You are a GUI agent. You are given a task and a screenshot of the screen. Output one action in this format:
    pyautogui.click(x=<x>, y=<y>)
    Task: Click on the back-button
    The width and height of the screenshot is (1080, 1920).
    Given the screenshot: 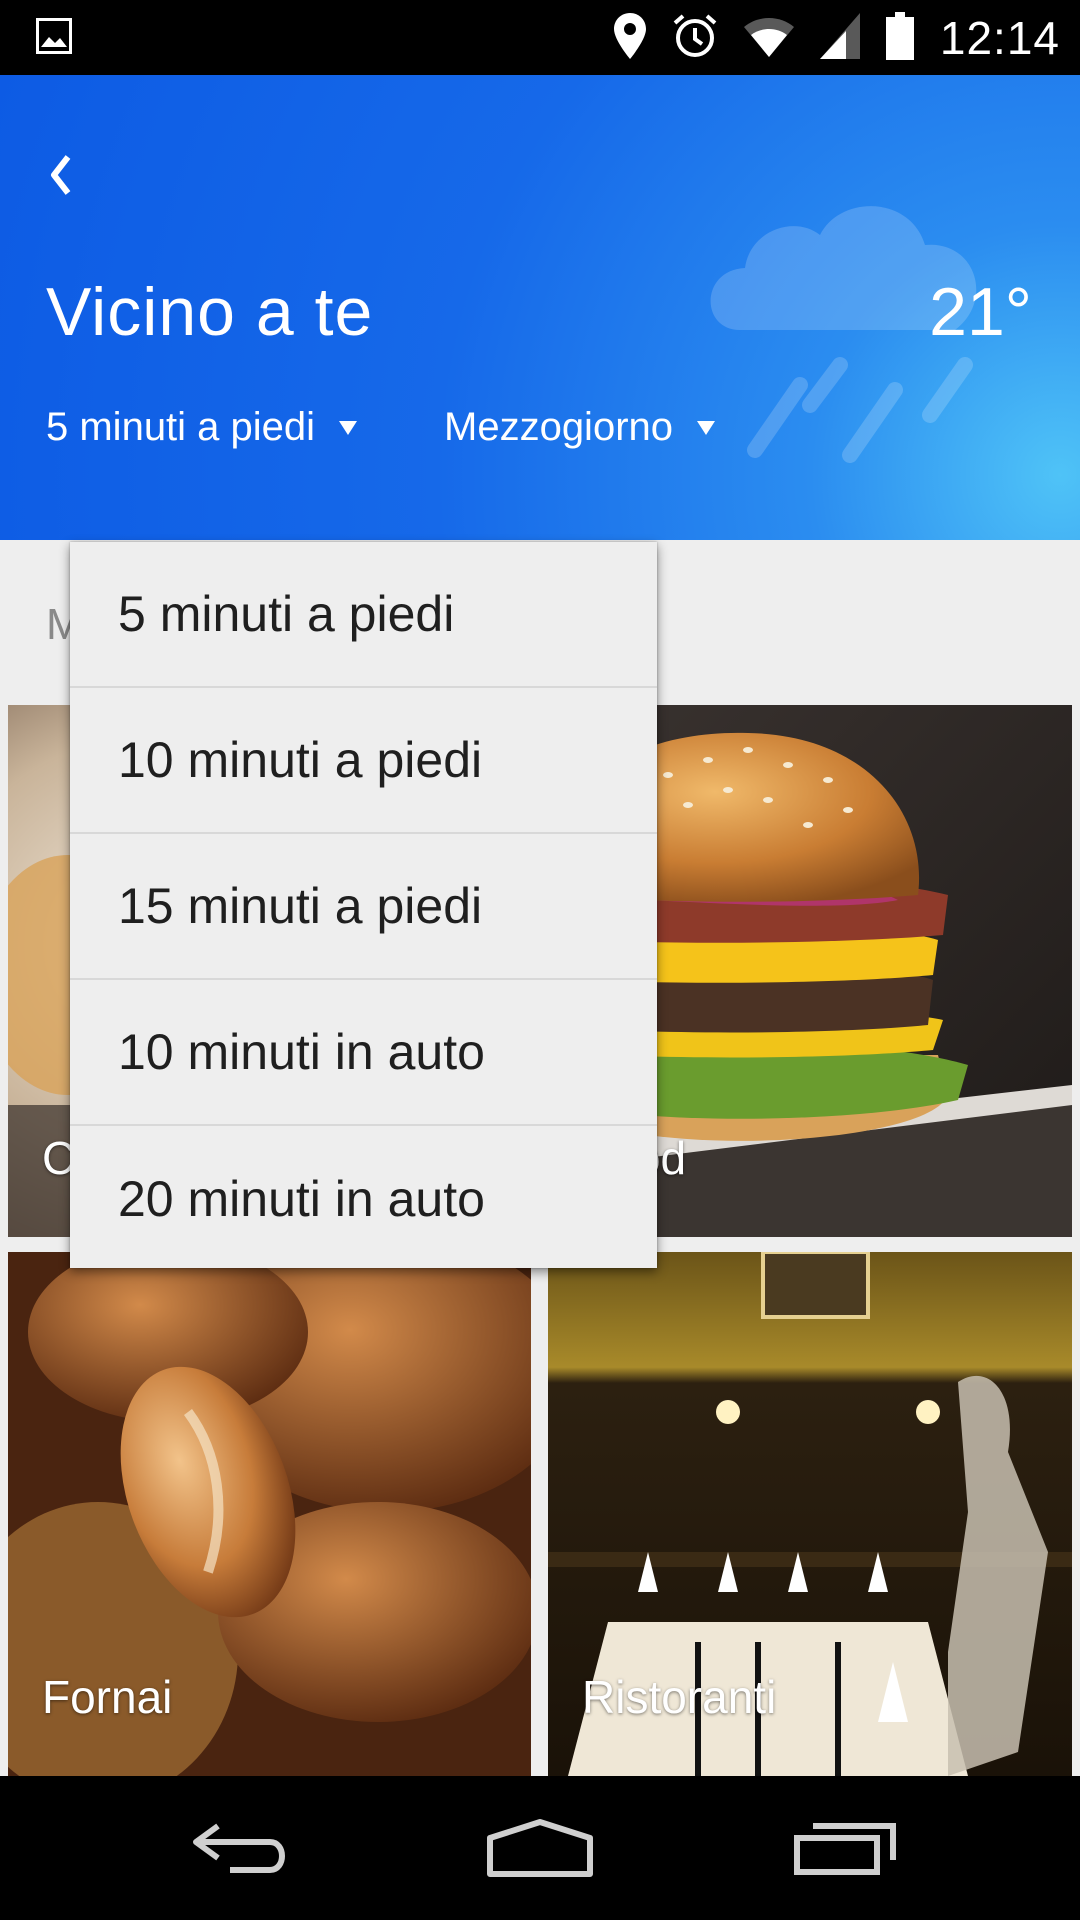 What is the action you would take?
    pyautogui.click(x=60, y=175)
    